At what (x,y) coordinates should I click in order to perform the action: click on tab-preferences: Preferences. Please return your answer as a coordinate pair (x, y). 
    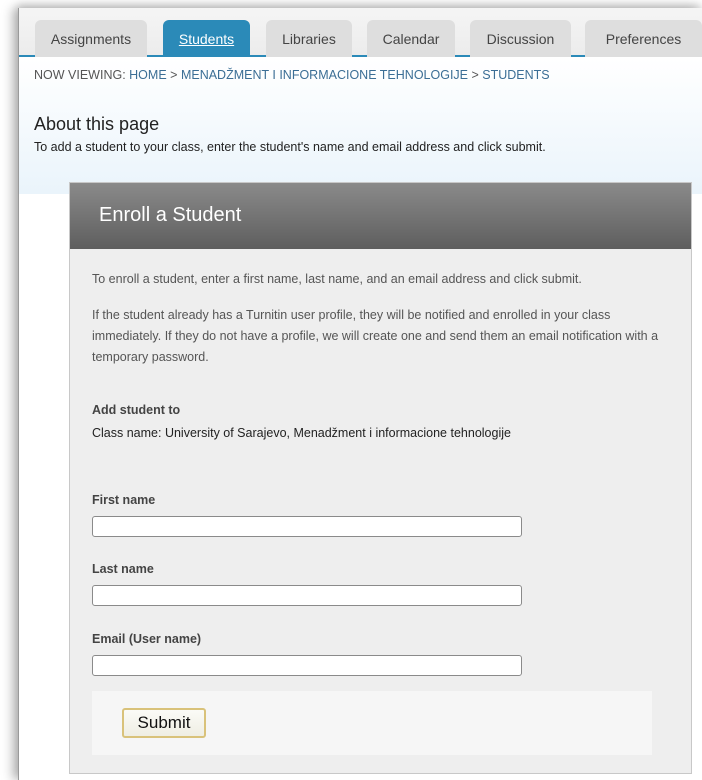
    Looking at the image, I should click on (643, 38).